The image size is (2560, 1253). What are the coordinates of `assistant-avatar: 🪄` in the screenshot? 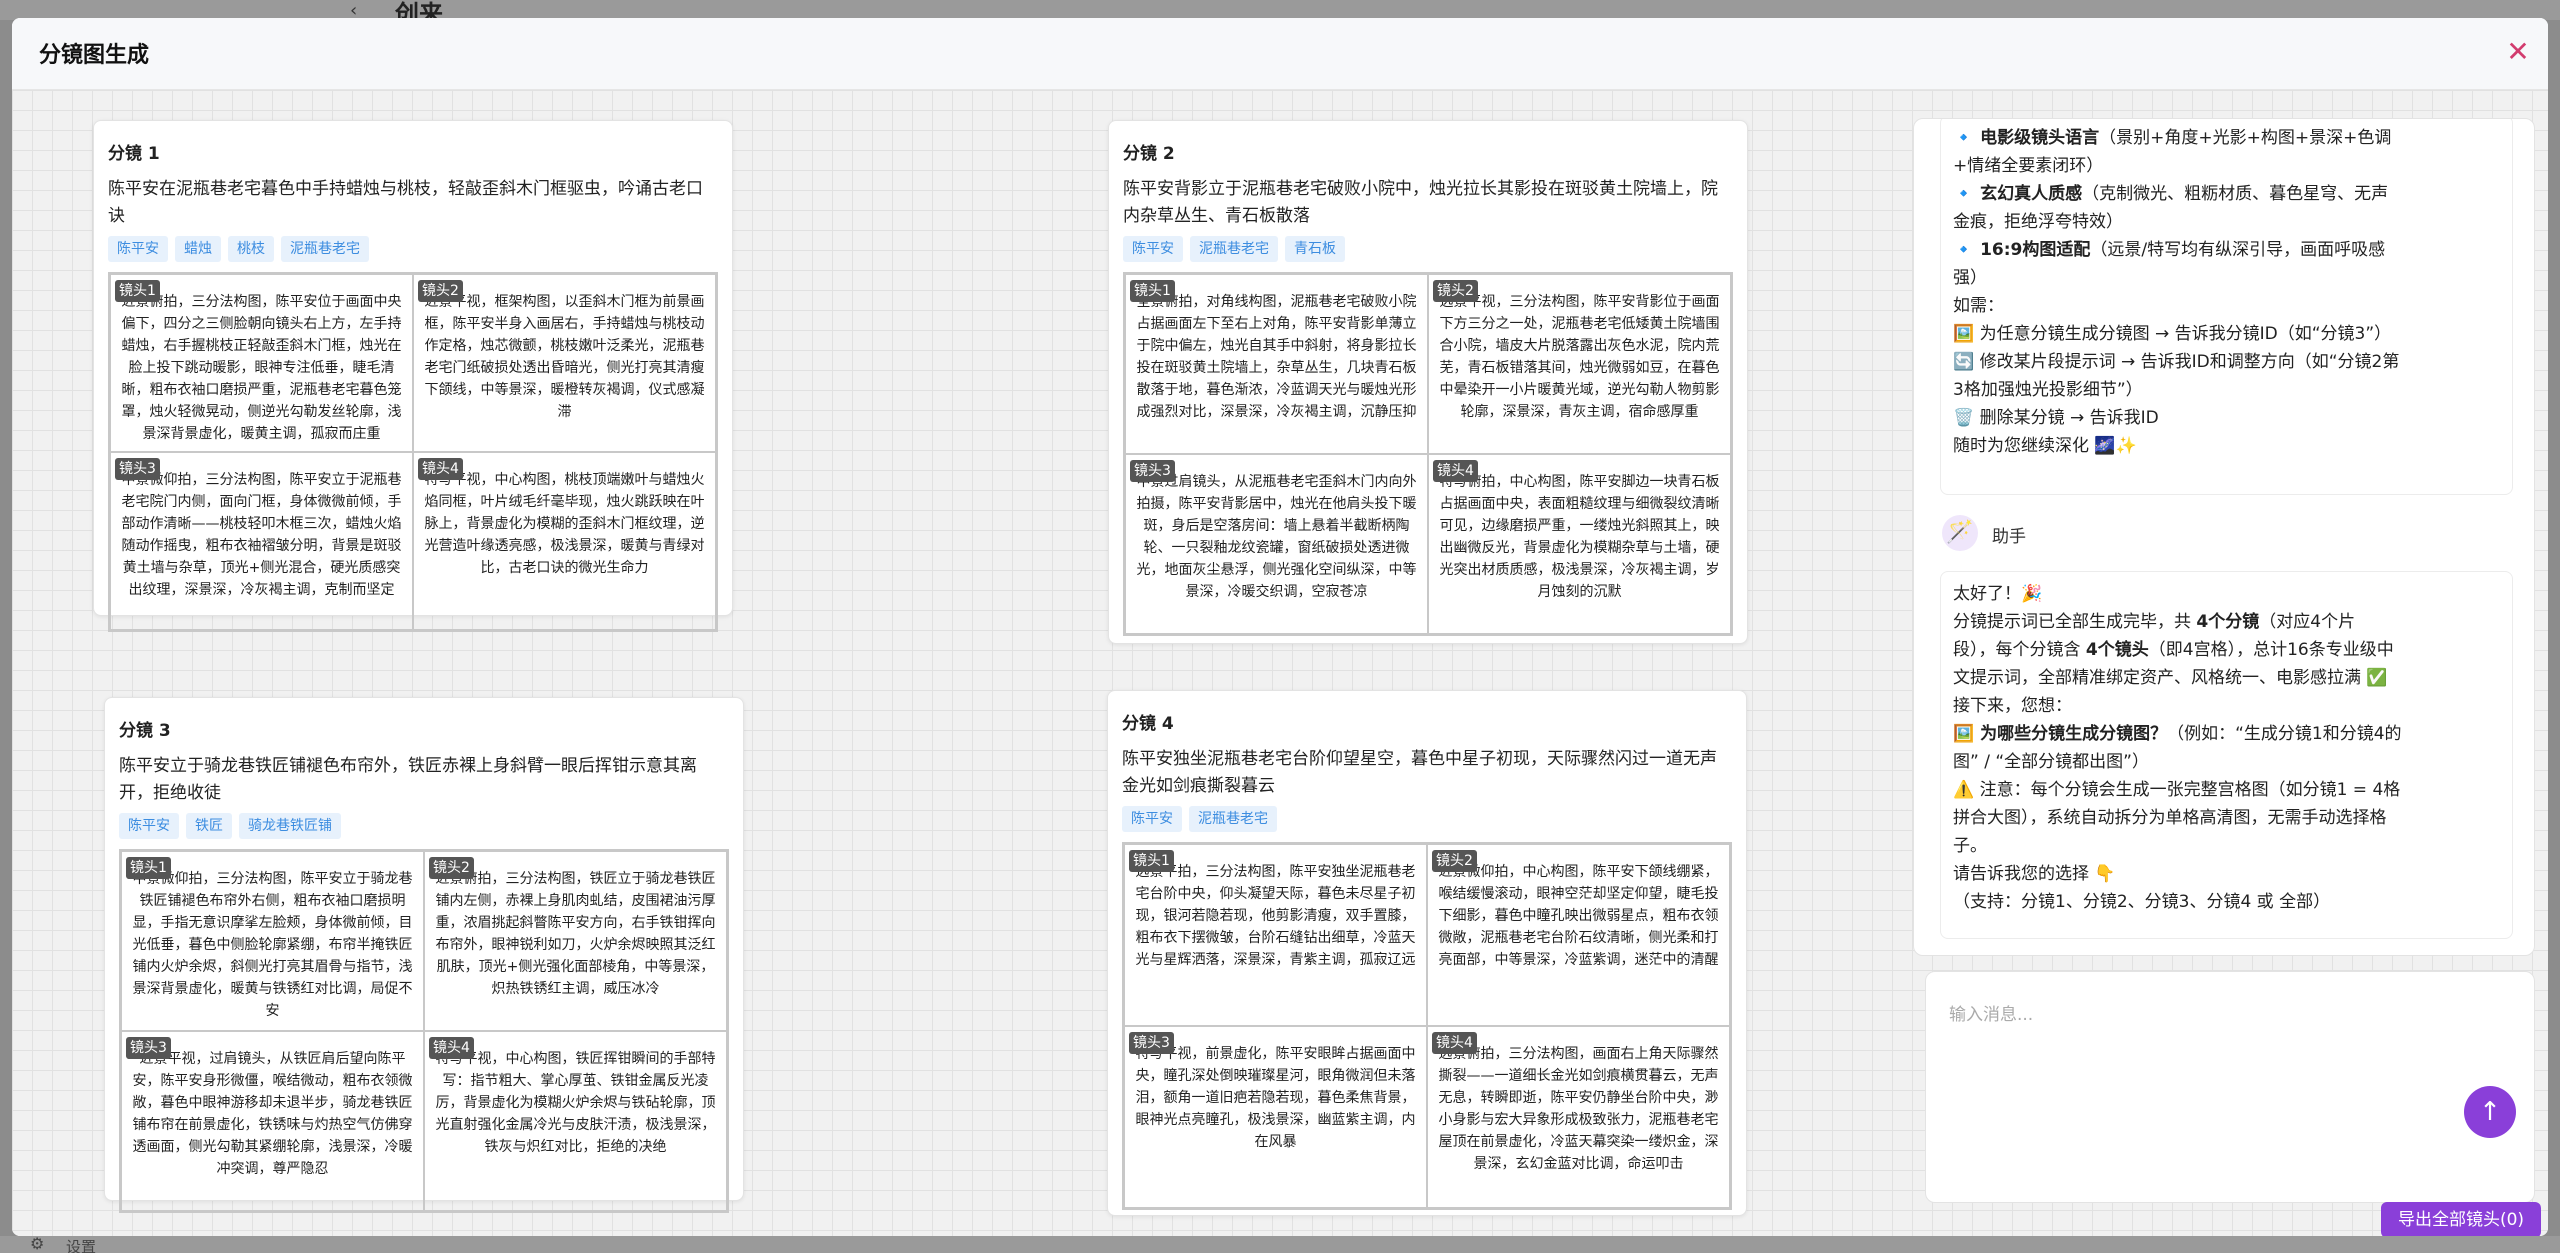 It's located at (1960, 533).